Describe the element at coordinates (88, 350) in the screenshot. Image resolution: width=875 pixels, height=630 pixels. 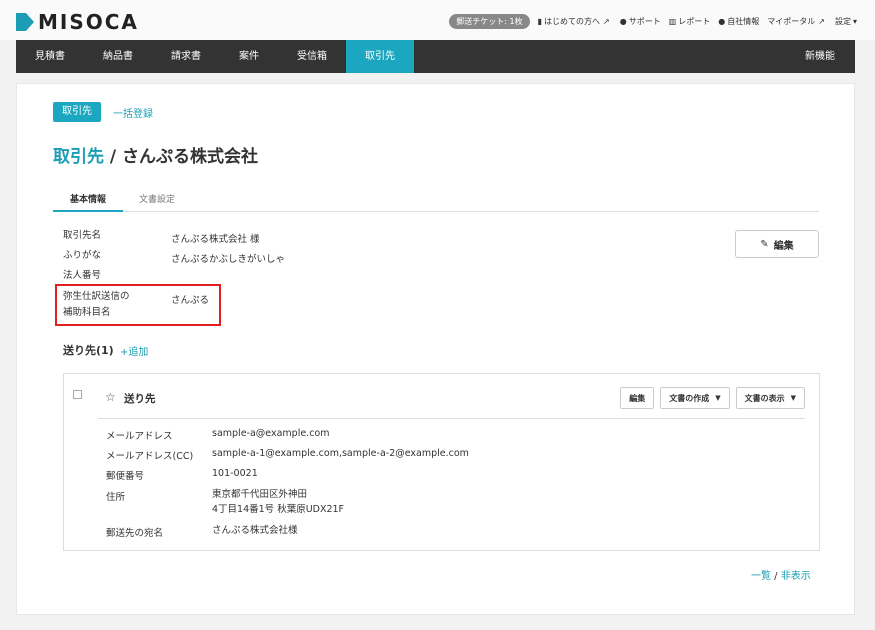
I see `destinations-heading: 送り先(1)` at that location.